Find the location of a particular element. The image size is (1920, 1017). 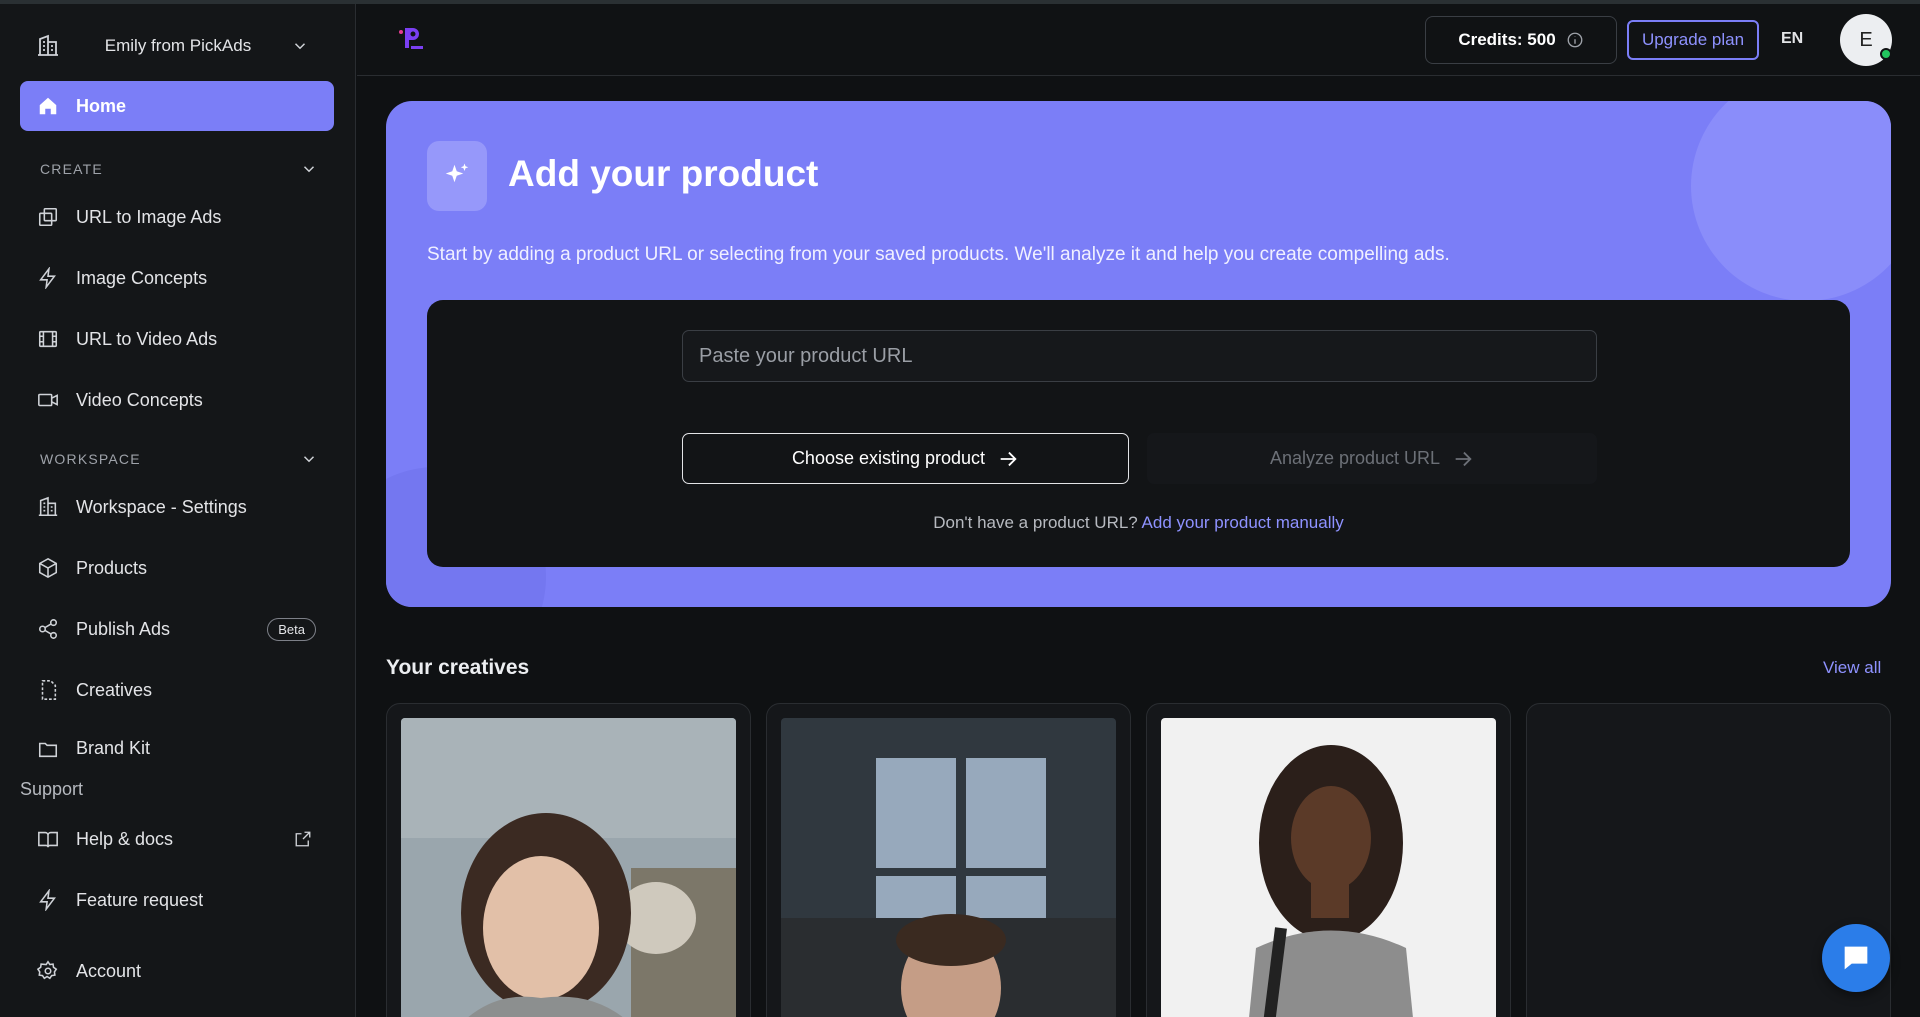

workspace-switcher: Emily from PickAds is located at coordinates (170, 46).